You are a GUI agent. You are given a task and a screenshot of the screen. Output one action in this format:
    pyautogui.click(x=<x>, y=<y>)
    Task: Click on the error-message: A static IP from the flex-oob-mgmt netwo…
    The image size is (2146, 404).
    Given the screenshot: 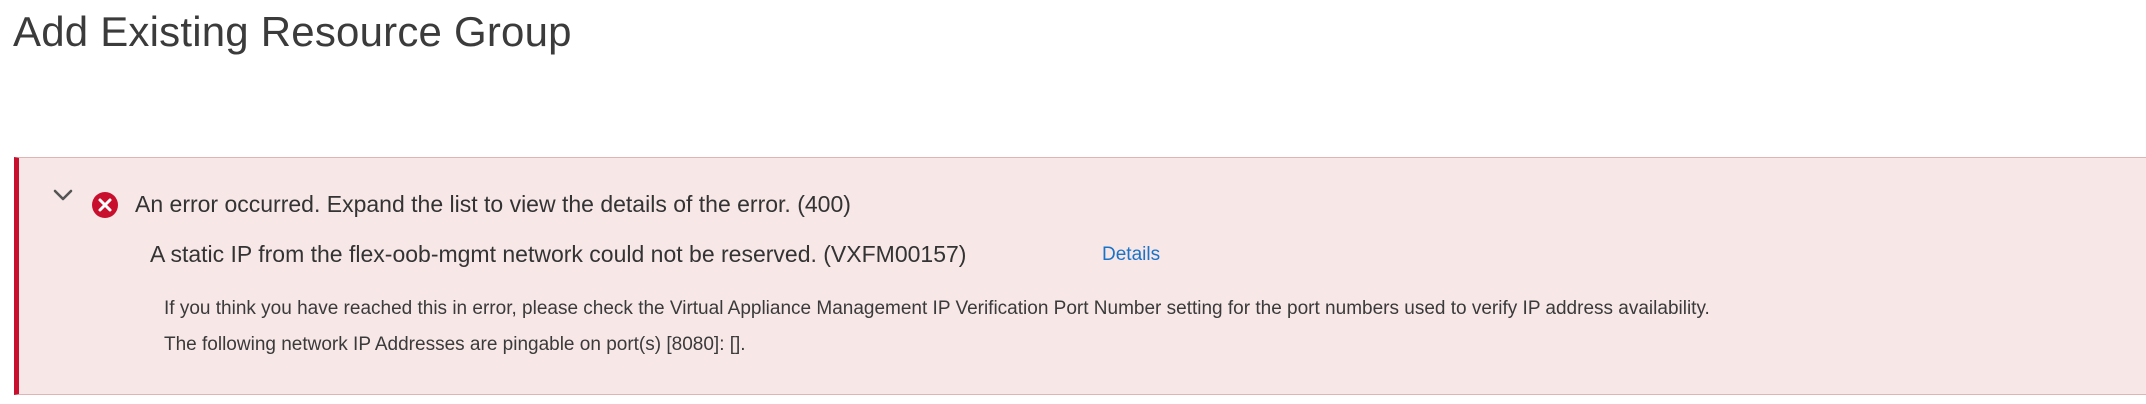 What is the action you would take?
    pyautogui.click(x=558, y=254)
    